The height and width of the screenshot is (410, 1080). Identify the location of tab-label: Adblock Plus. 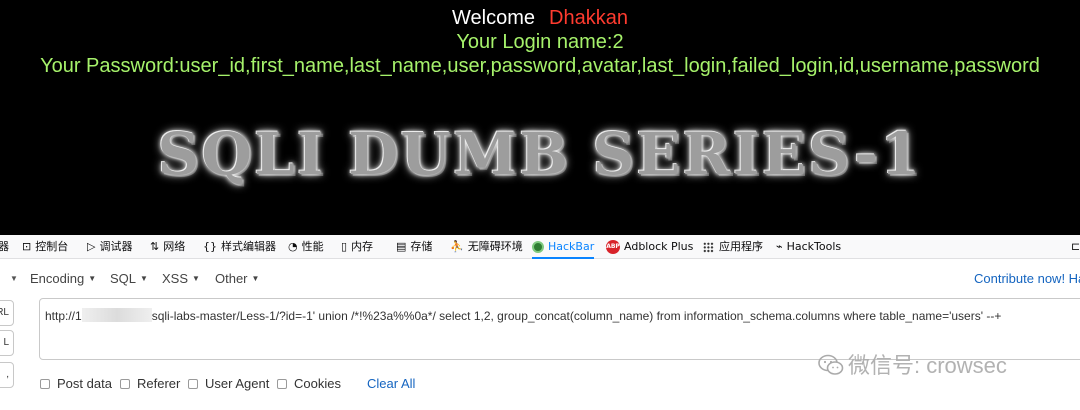
(659, 246).